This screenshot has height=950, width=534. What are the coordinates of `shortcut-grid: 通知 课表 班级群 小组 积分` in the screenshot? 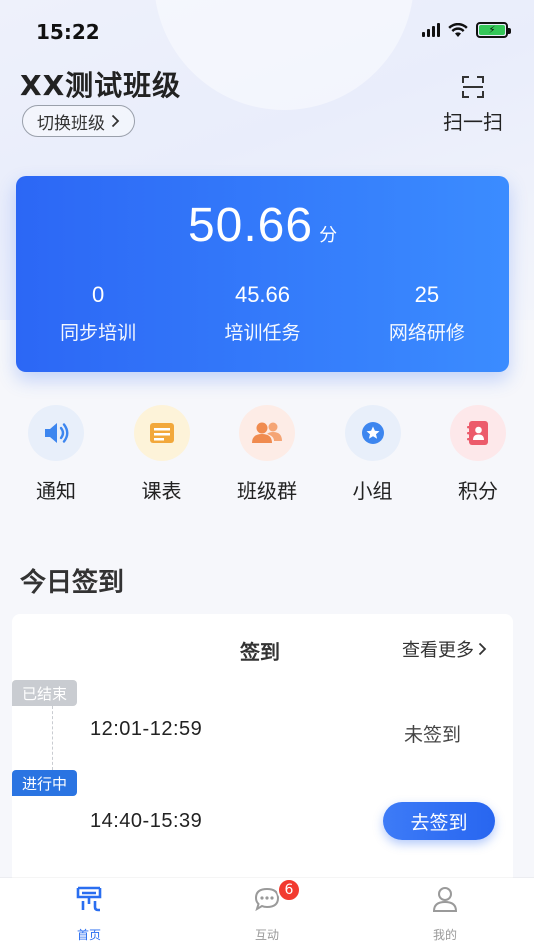 It's located at (267, 454).